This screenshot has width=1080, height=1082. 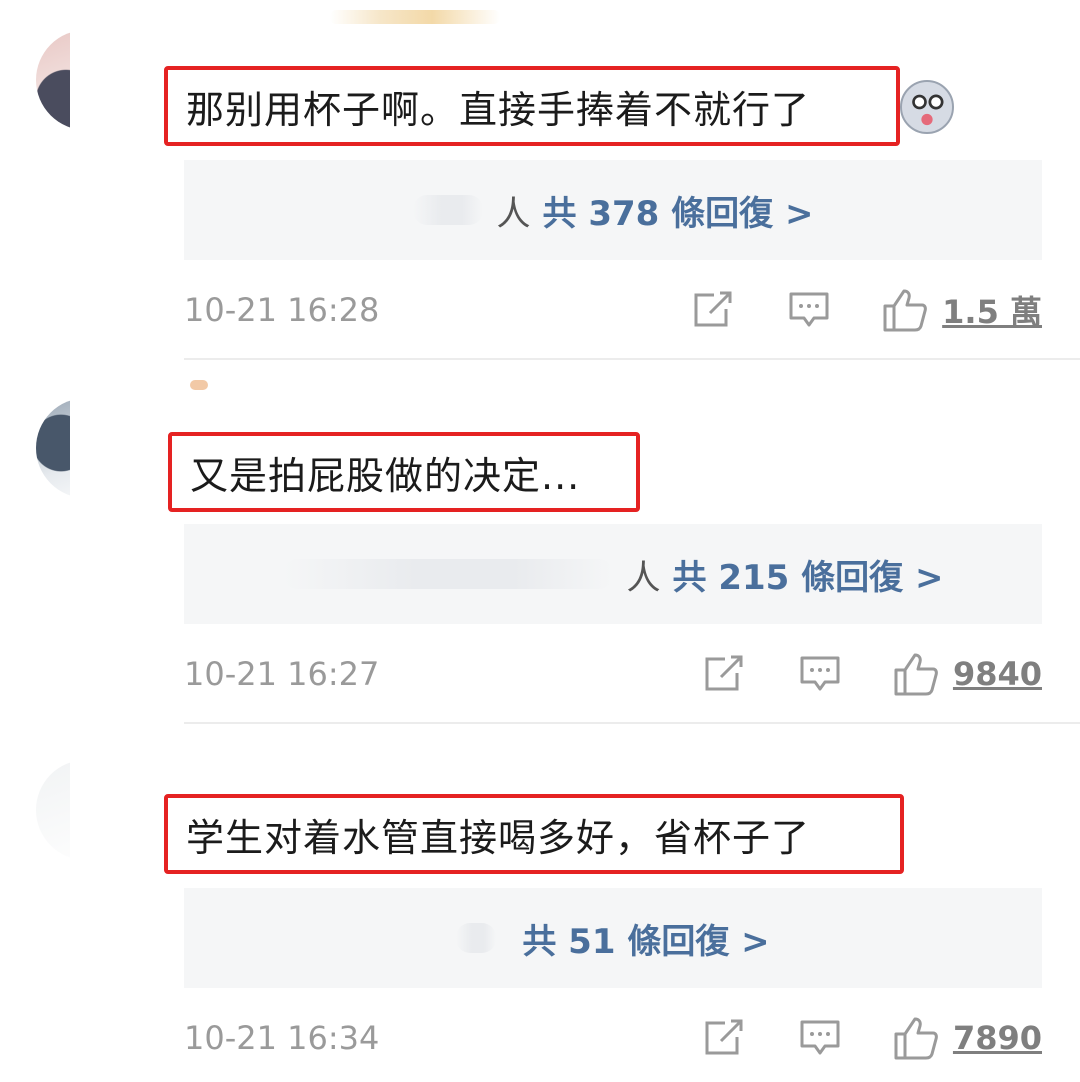 What do you see at coordinates (678, 210) in the screenshot?
I see `reply-count-link: 共 378 條回復 >` at bounding box center [678, 210].